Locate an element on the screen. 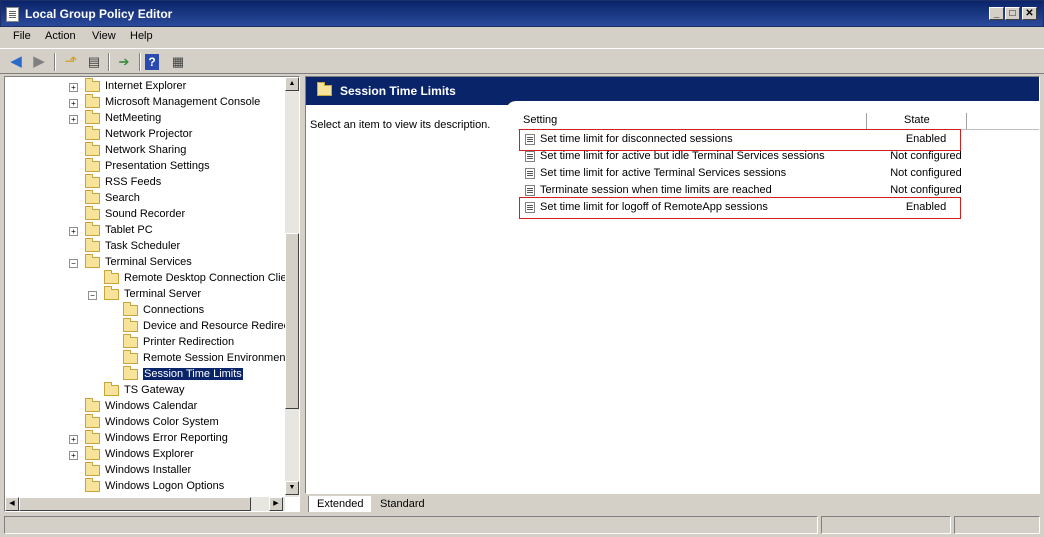  tree-item-label: Windows Calendar is located at coordinates (151, 406).